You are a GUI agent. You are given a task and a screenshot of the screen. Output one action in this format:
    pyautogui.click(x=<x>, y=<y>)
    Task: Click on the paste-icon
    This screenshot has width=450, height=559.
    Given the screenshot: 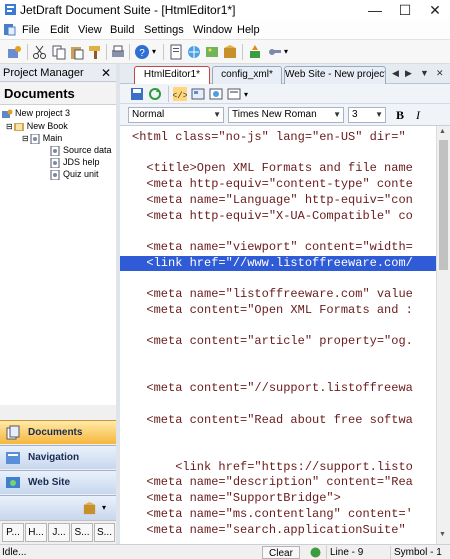 What is the action you would take?
    pyautogui.click(x=77, y=52)
    